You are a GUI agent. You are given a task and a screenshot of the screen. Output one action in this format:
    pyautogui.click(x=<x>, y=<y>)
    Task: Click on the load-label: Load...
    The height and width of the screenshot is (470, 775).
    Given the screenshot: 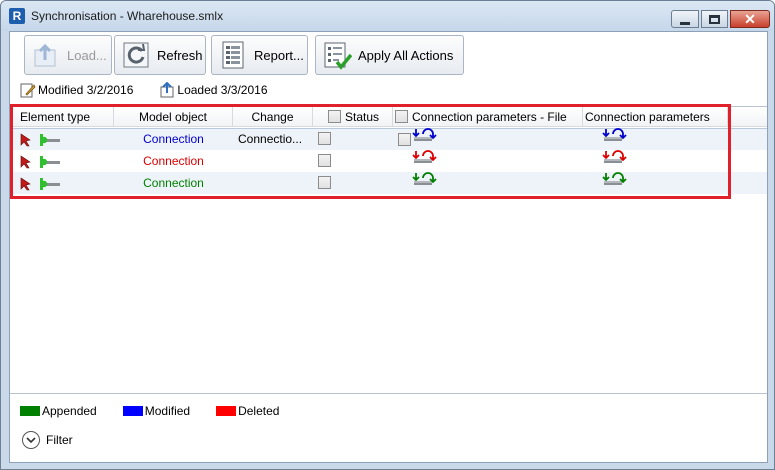 What is the action you would take?
    pyautogui.click(x=87, y=55)
    